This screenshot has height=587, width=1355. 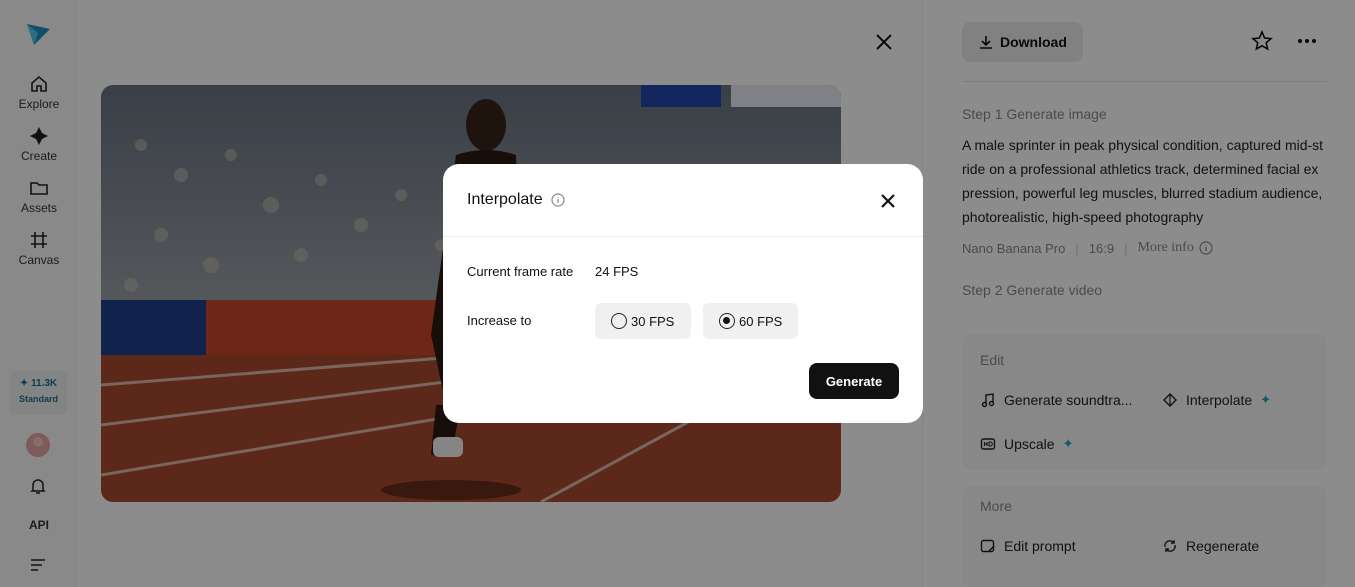 I want to click on current-rate-value: 24 FPS, so click(x=617, y=271).